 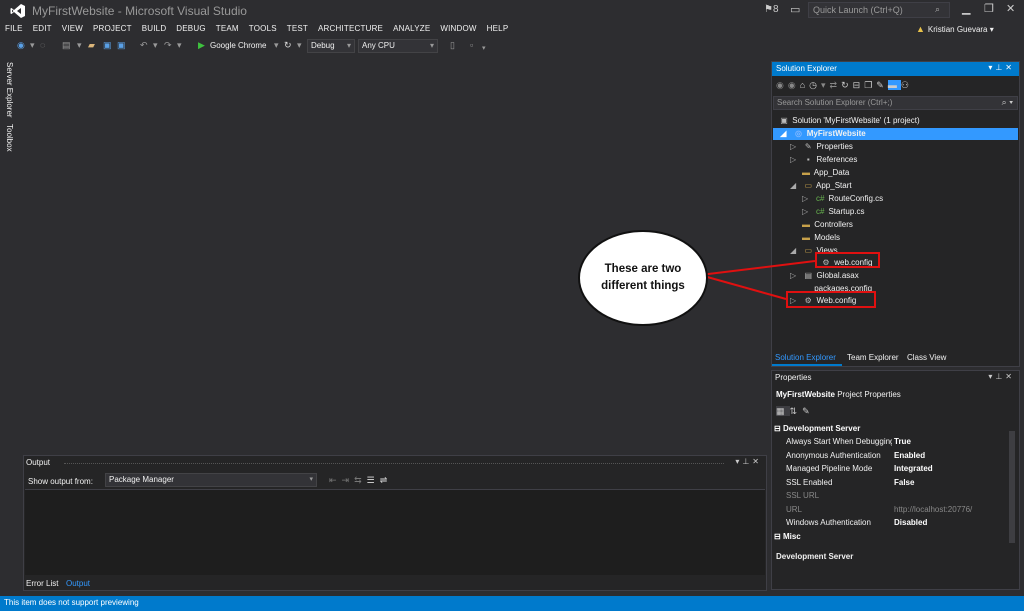 What do you see at coordinates (757, 268) in the screenshot?
I see `pointer-line-upper` at bounding box center [757, 268].